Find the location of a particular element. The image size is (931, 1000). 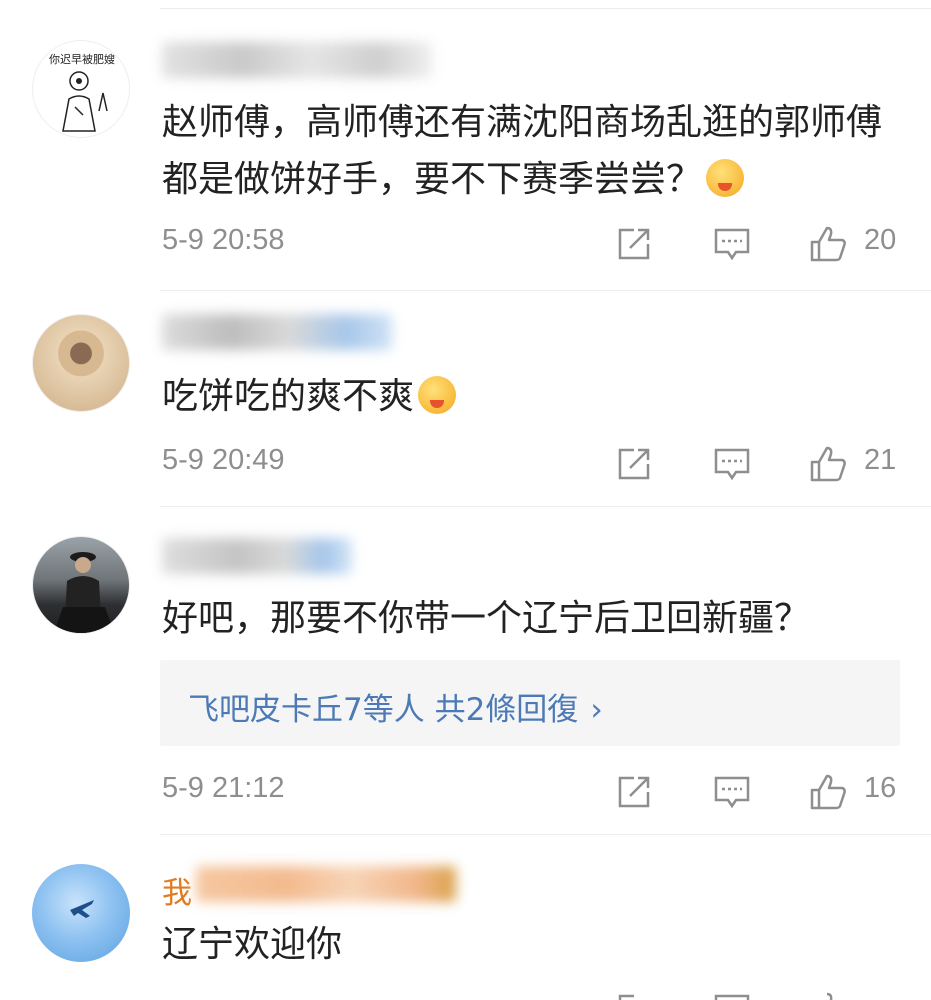

comment-text: 好吧，那要不你带一个辽宁后卫回新疆？ is located at coordinates (486, 618).